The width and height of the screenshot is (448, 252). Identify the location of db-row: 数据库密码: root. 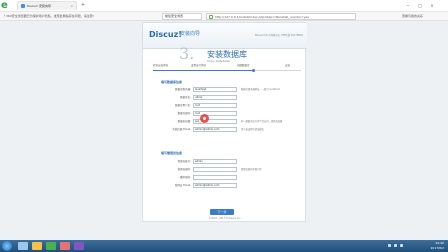
(231, 114).